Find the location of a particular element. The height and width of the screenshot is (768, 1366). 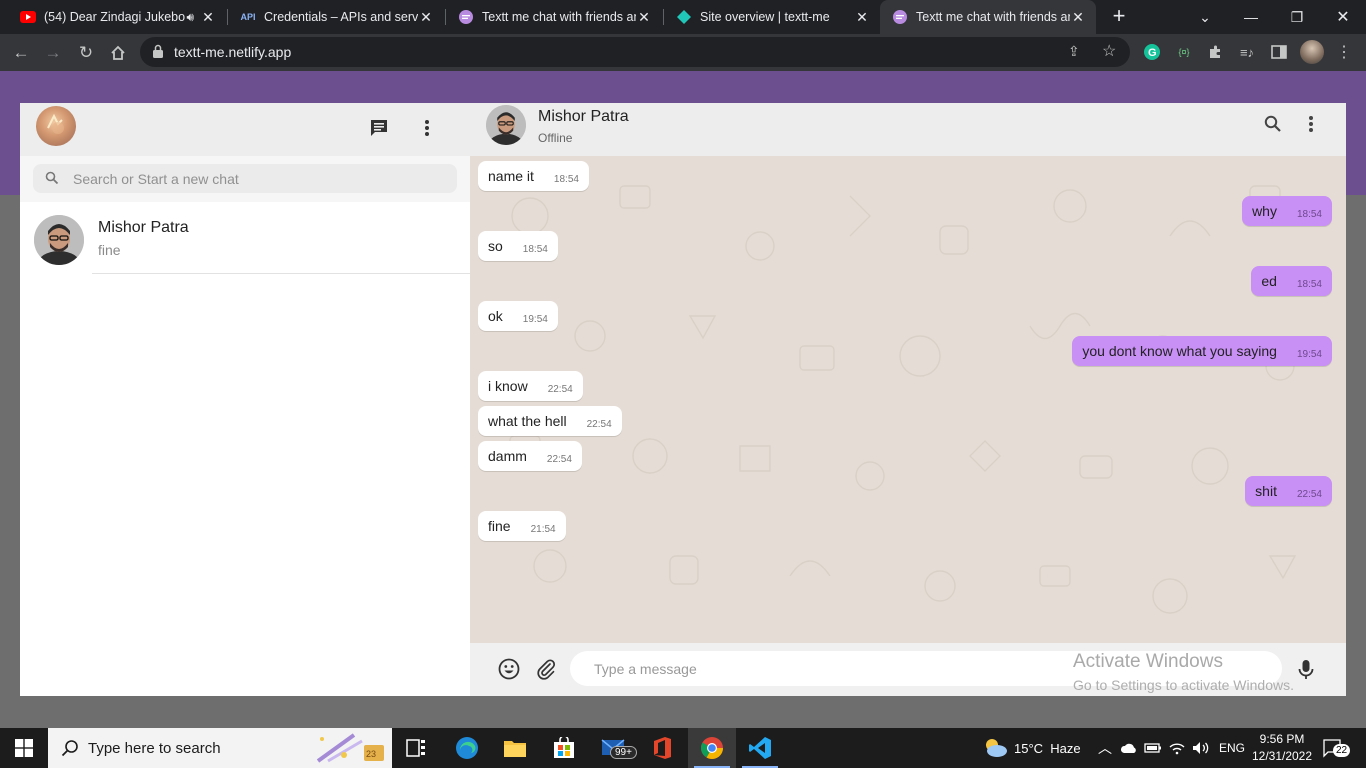

search-section is located at coordinates (245, 179).